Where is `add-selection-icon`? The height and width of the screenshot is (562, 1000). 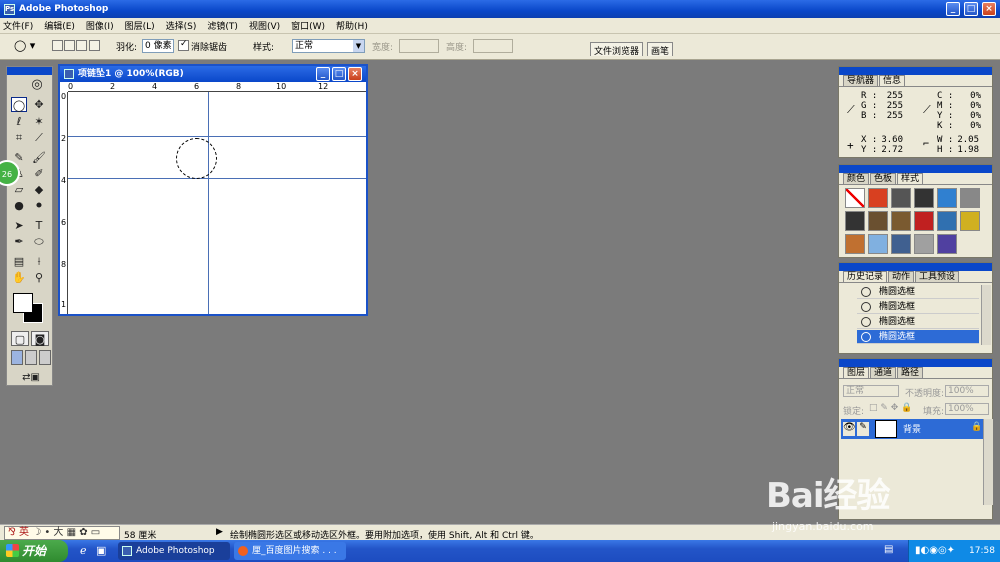 add-selection-icon is located at coordinates (69, 45).